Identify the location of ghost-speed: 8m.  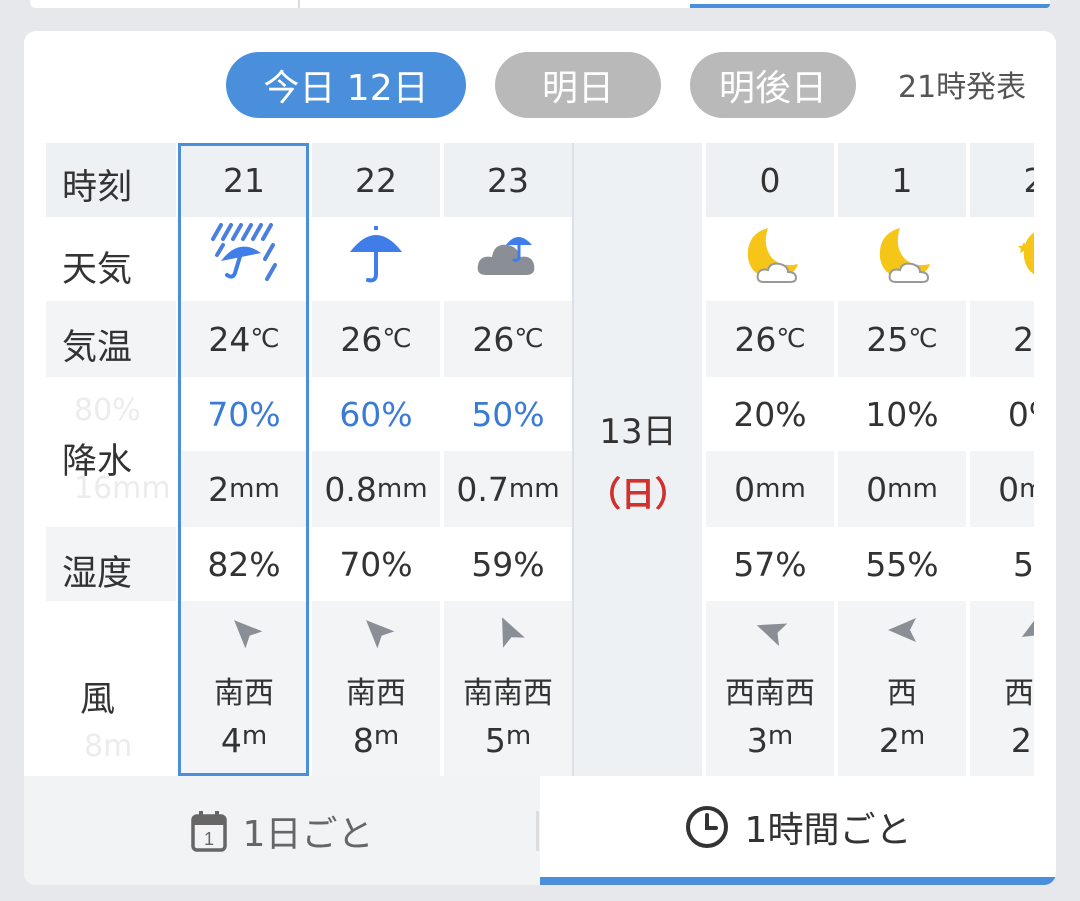
(108, 746).